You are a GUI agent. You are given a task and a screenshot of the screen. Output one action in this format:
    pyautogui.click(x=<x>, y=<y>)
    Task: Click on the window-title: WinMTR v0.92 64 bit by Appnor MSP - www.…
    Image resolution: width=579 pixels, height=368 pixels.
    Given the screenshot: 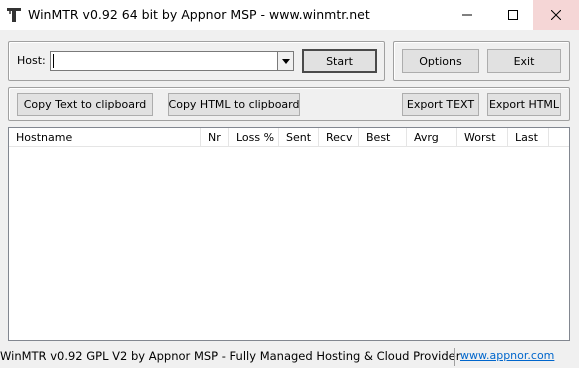 What is the action you would take?
    pyautogui.click(x=199, y=14)
    